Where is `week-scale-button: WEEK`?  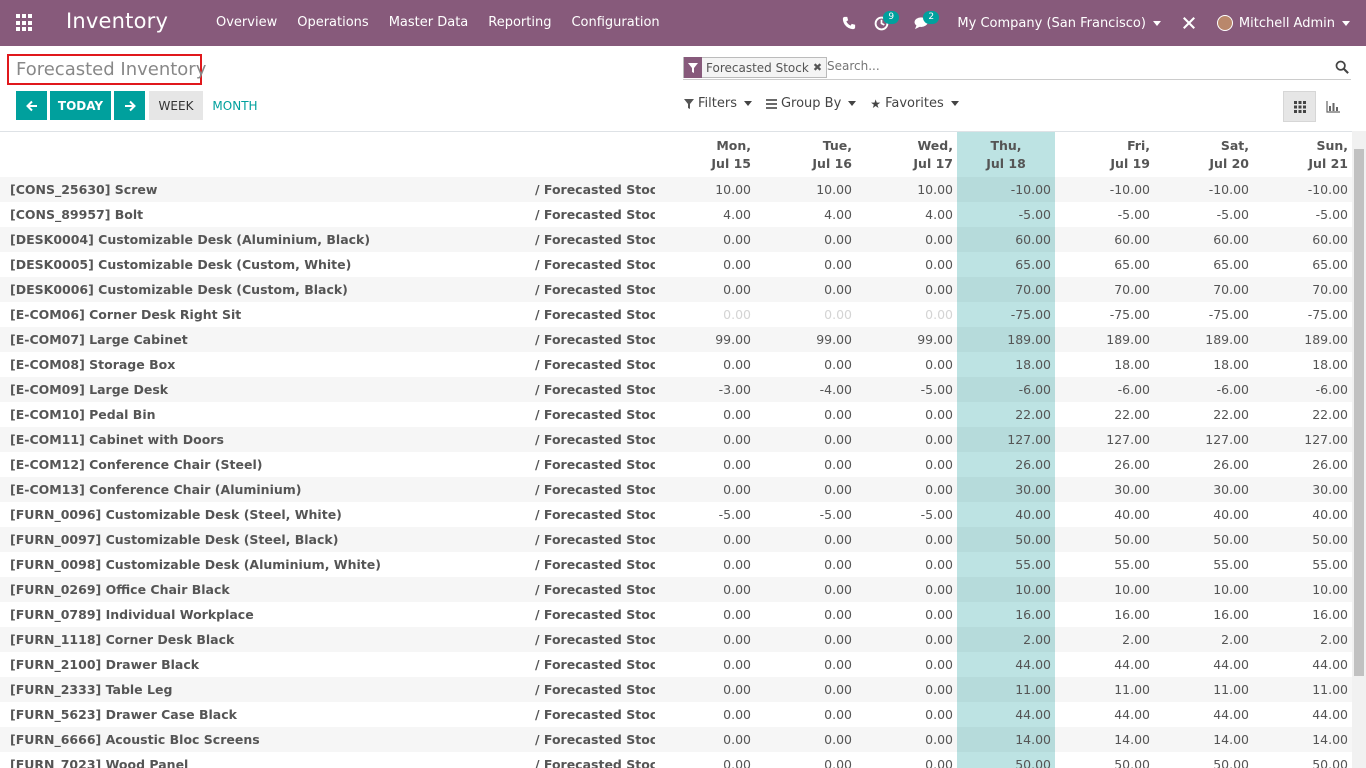
week-scale-button: WEEK is located at coordinates (176, 105).